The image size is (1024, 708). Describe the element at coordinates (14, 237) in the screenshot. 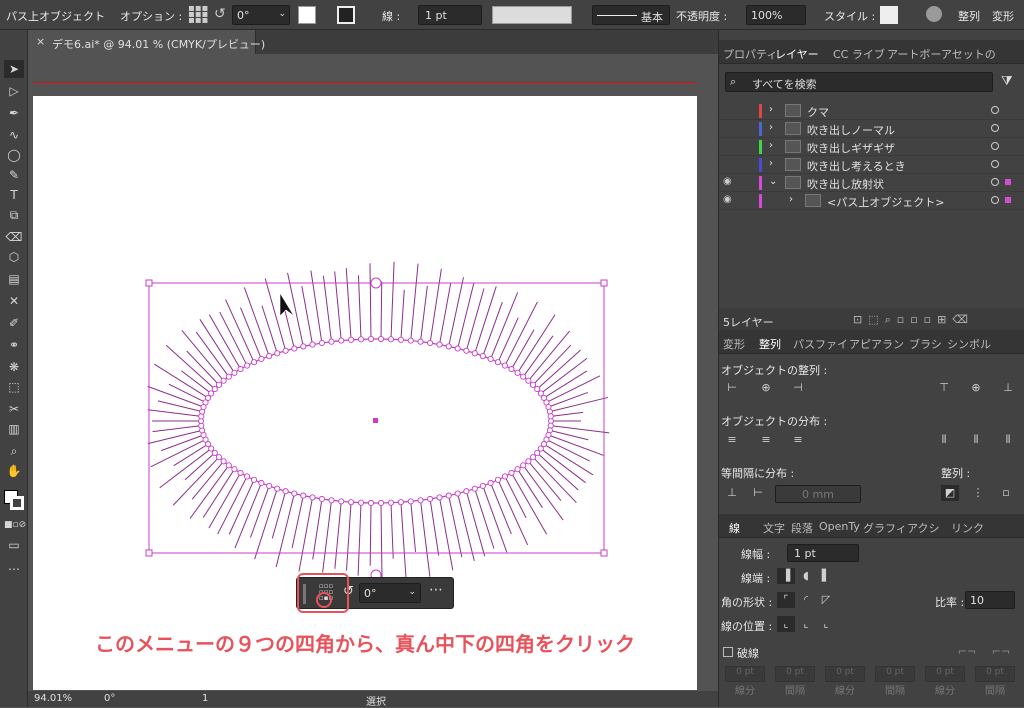

I see `eraser-tool-icon: ⌫` at that location.